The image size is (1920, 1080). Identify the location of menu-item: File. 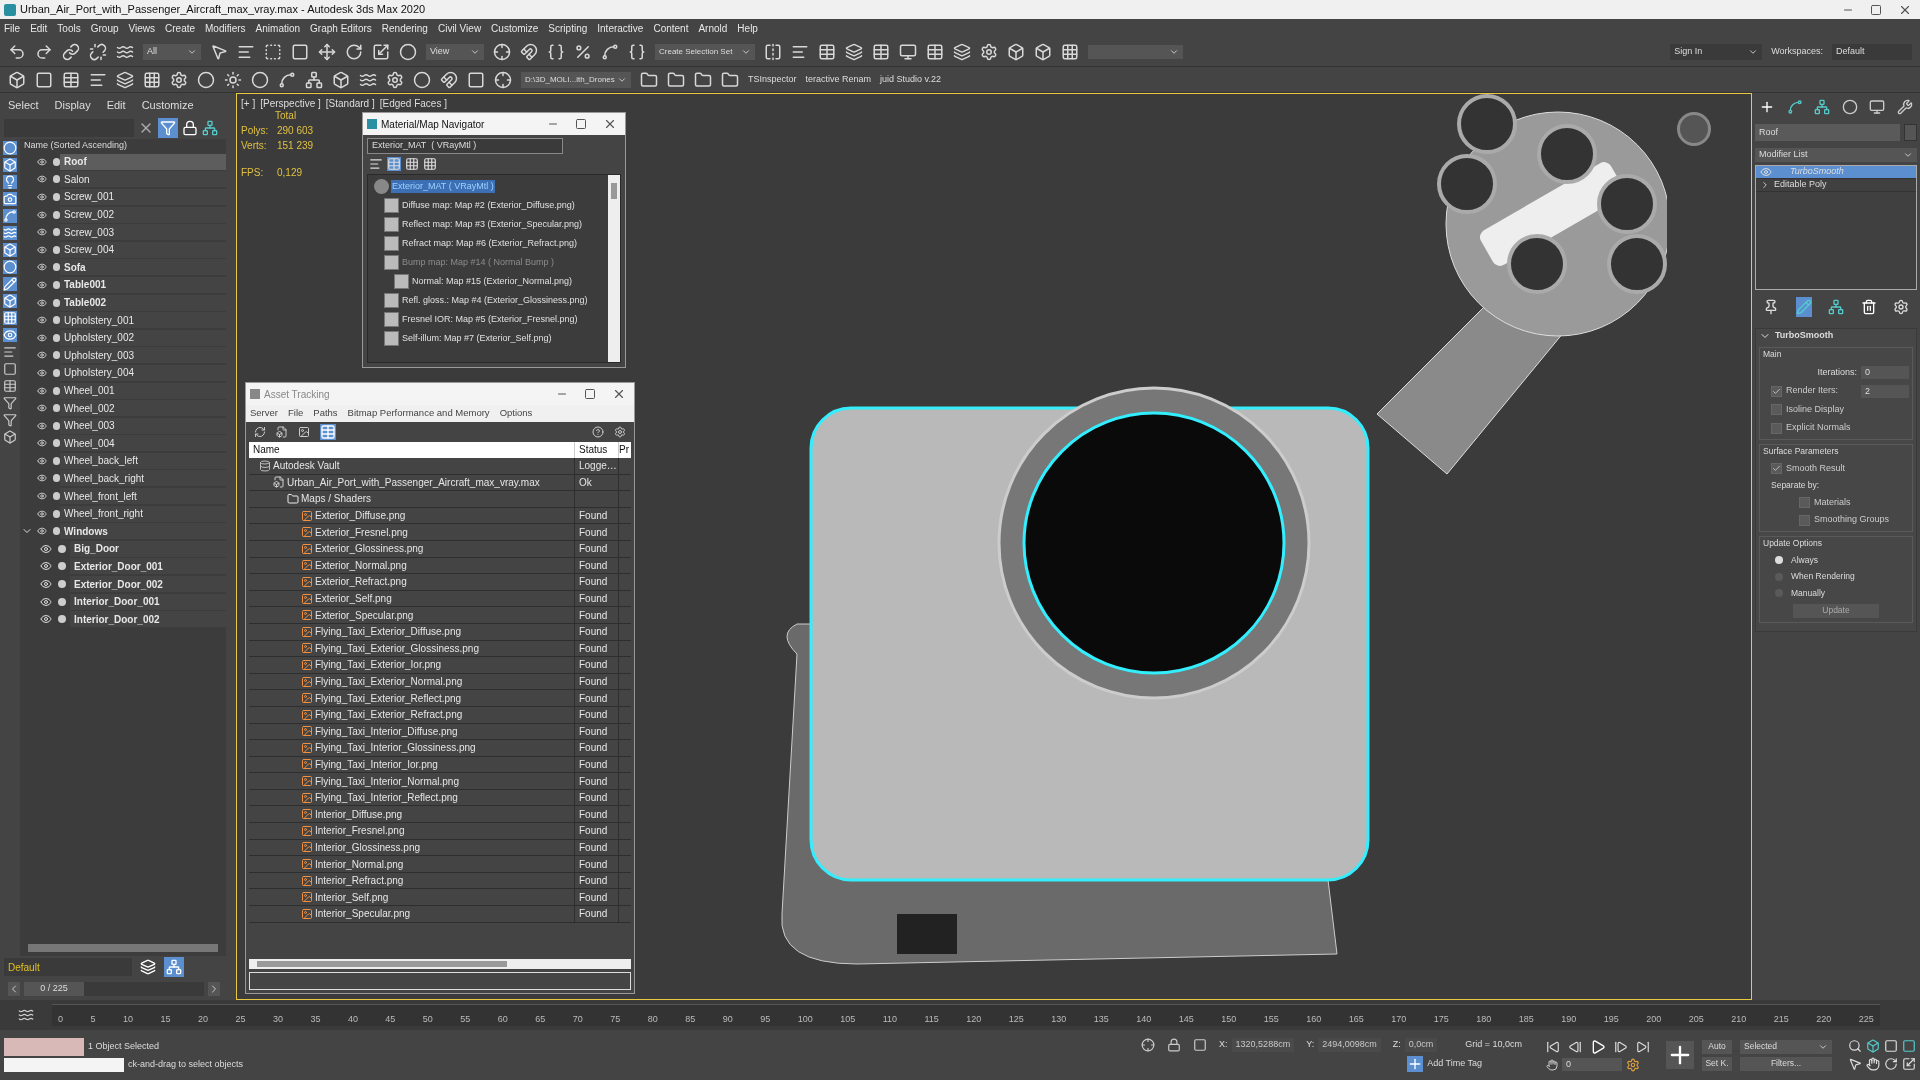
(296, 413).